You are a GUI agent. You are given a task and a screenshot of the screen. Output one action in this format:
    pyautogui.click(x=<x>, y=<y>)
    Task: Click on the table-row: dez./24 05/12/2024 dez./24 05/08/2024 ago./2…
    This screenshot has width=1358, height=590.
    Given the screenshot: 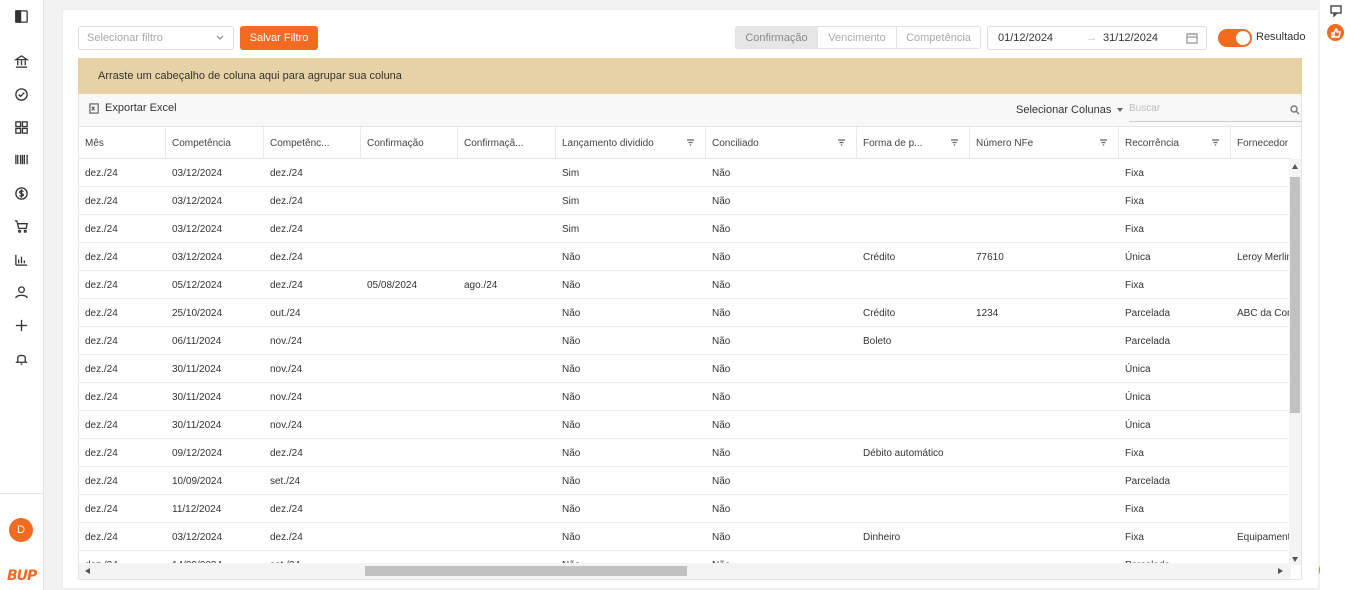 What is the action you would take?
    pyautogui.click(x=685, y=285)
    